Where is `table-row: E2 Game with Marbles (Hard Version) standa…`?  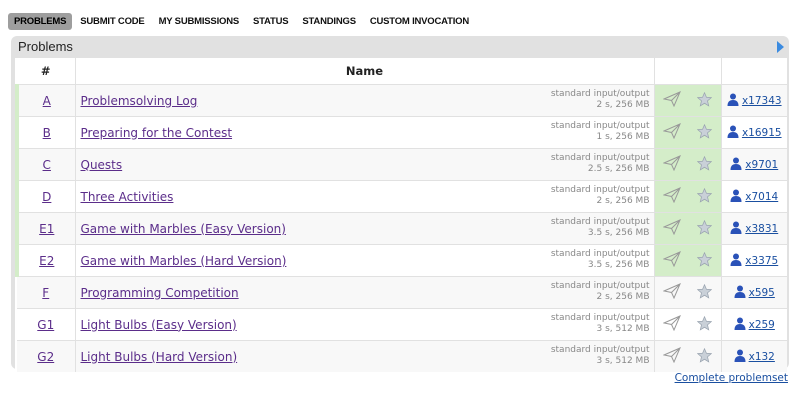
table-row: E2 Game with Marbles (Hard Version) standa… is located at coordinates (401, 260).